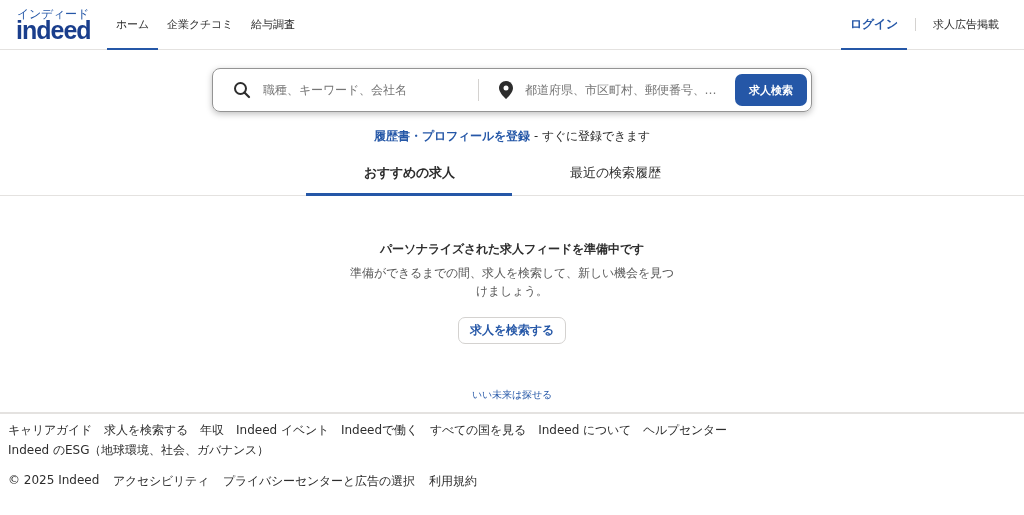  Describe the element at coordinates (505, 90) in the screenshot. I see `location-pin-icon` at that location.